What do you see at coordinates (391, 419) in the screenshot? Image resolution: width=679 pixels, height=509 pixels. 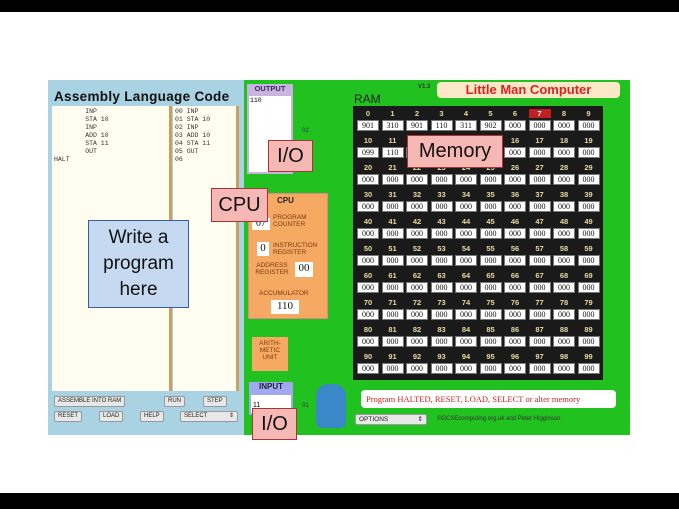 I see `options-dropdown: OPTIONS ⇕` at bounding box center [391, 419].